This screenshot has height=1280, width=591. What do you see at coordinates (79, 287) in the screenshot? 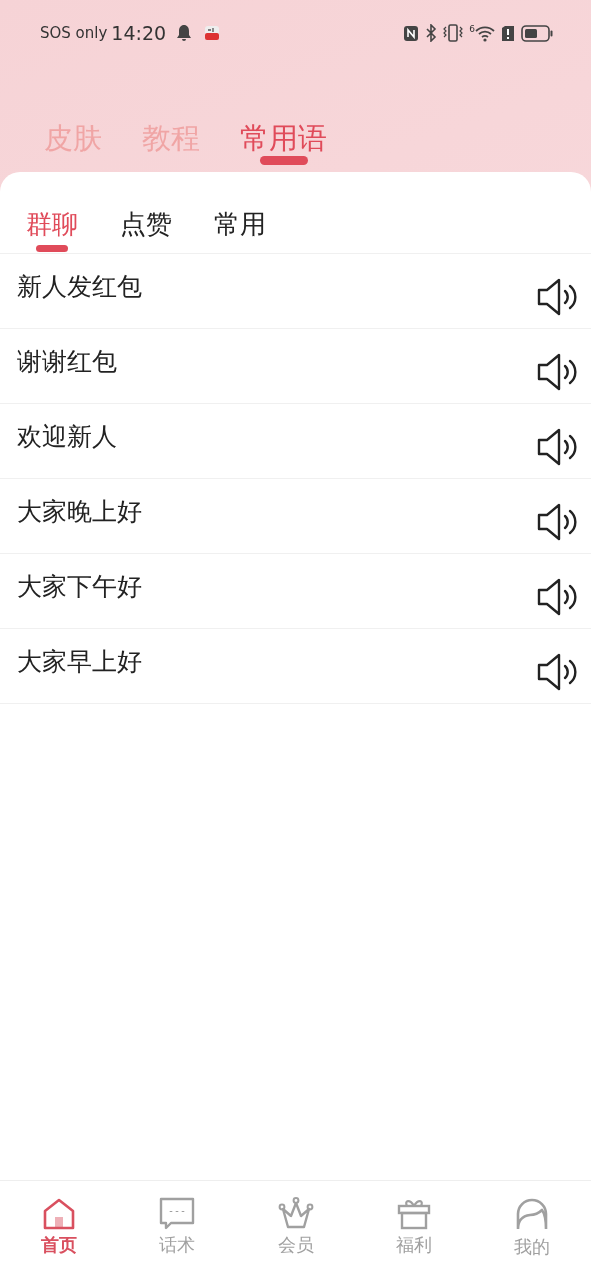
I see `phrase-text: 新人发红包` at bounding box center [79, 287].